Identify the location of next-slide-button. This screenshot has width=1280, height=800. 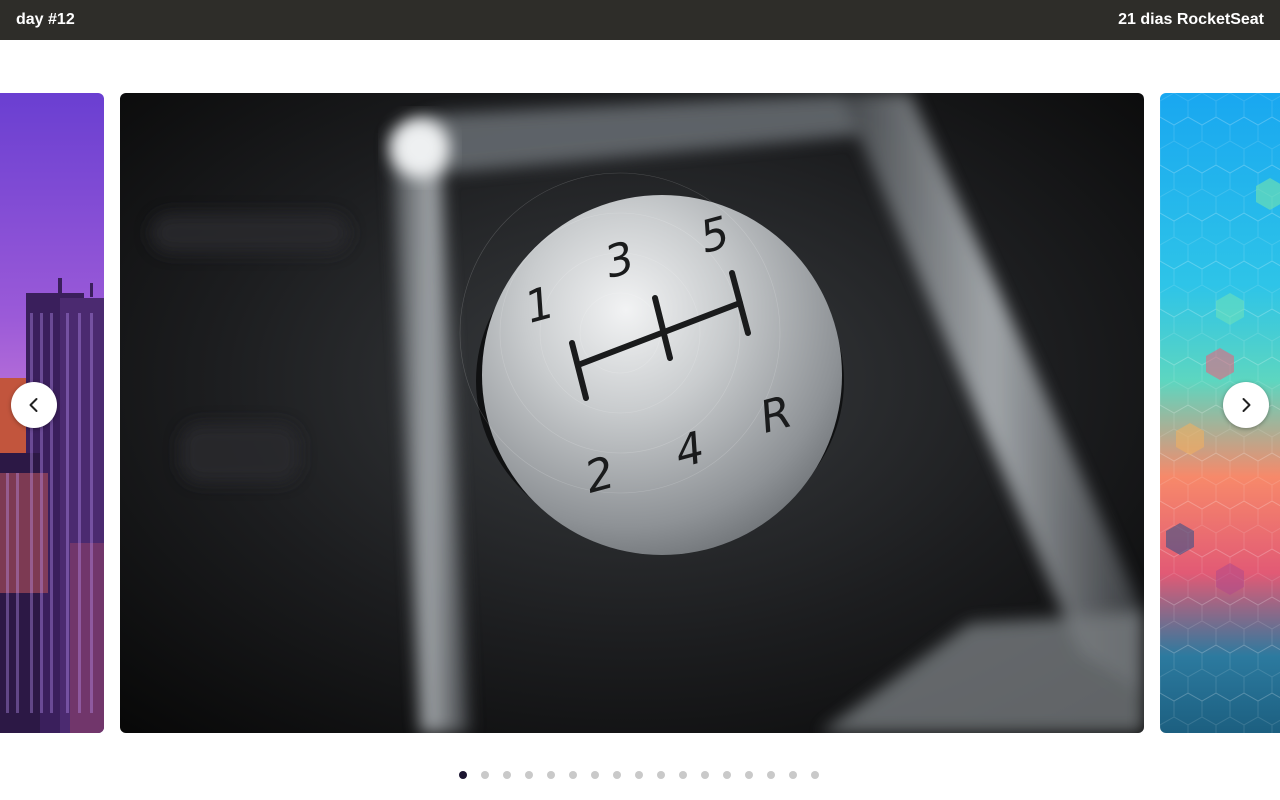
(1246, 405).